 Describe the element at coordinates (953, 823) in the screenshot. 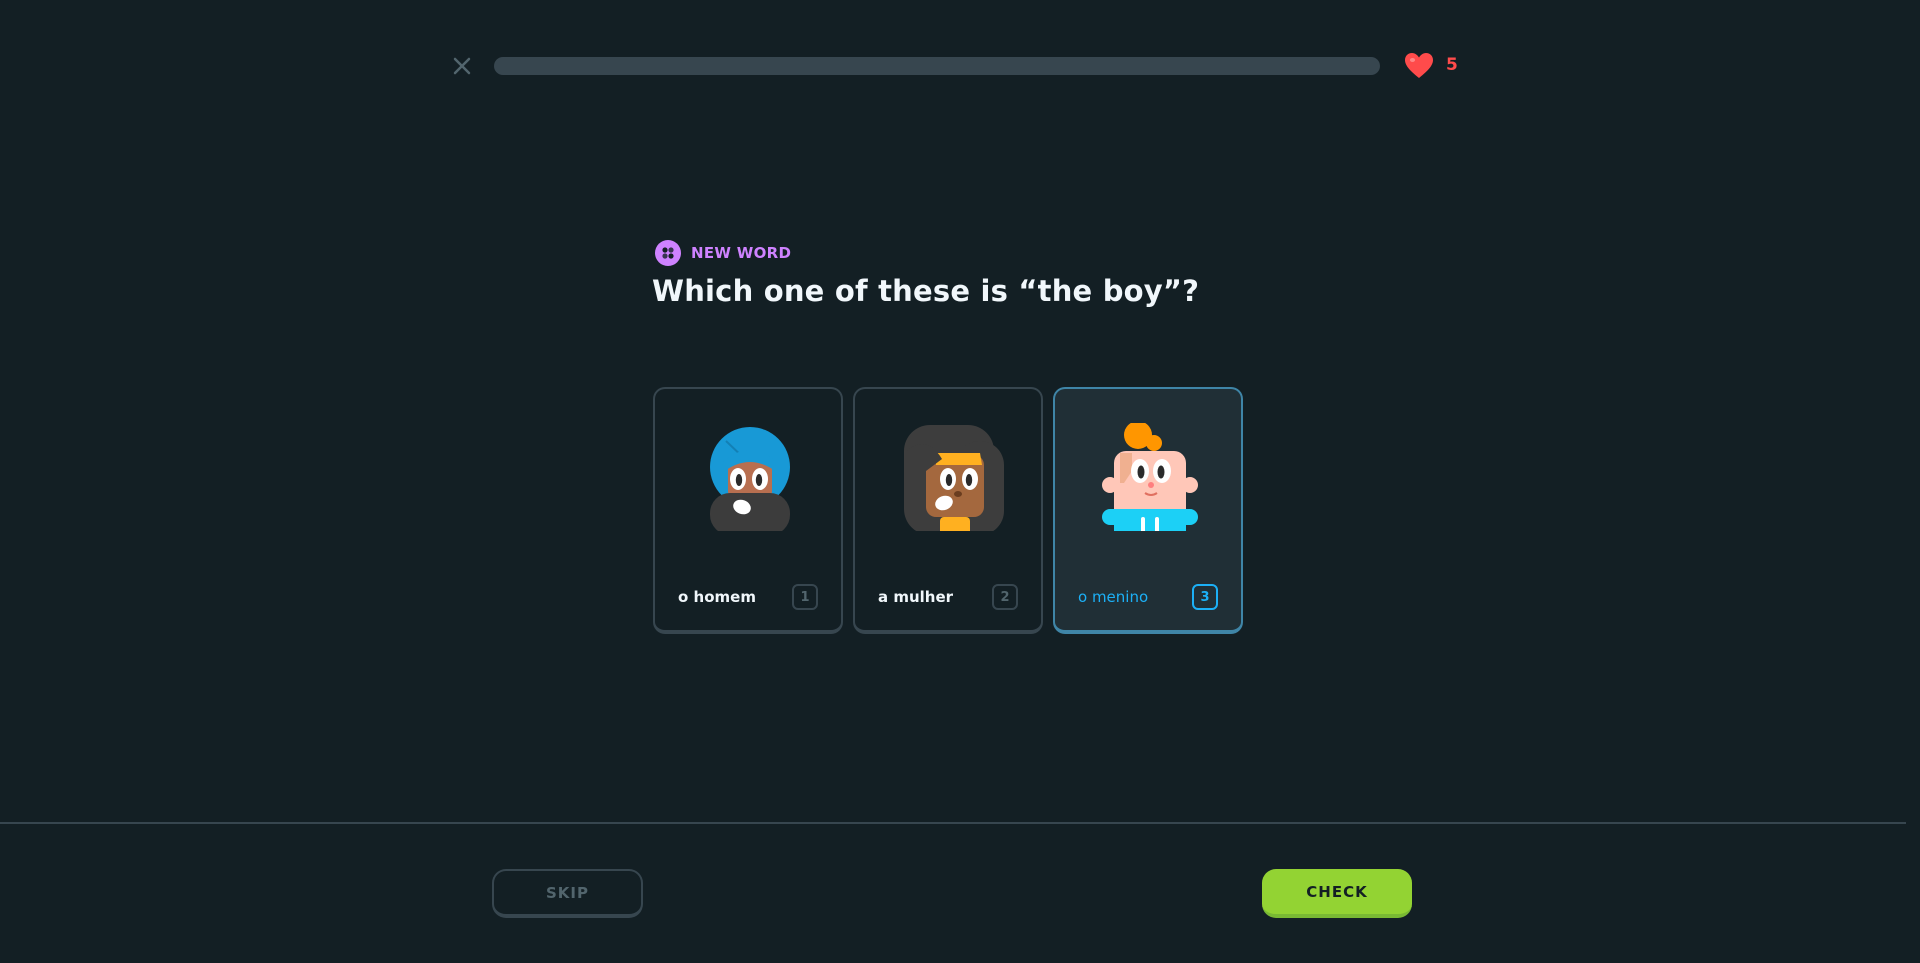

I see `footer-divider` at that location.